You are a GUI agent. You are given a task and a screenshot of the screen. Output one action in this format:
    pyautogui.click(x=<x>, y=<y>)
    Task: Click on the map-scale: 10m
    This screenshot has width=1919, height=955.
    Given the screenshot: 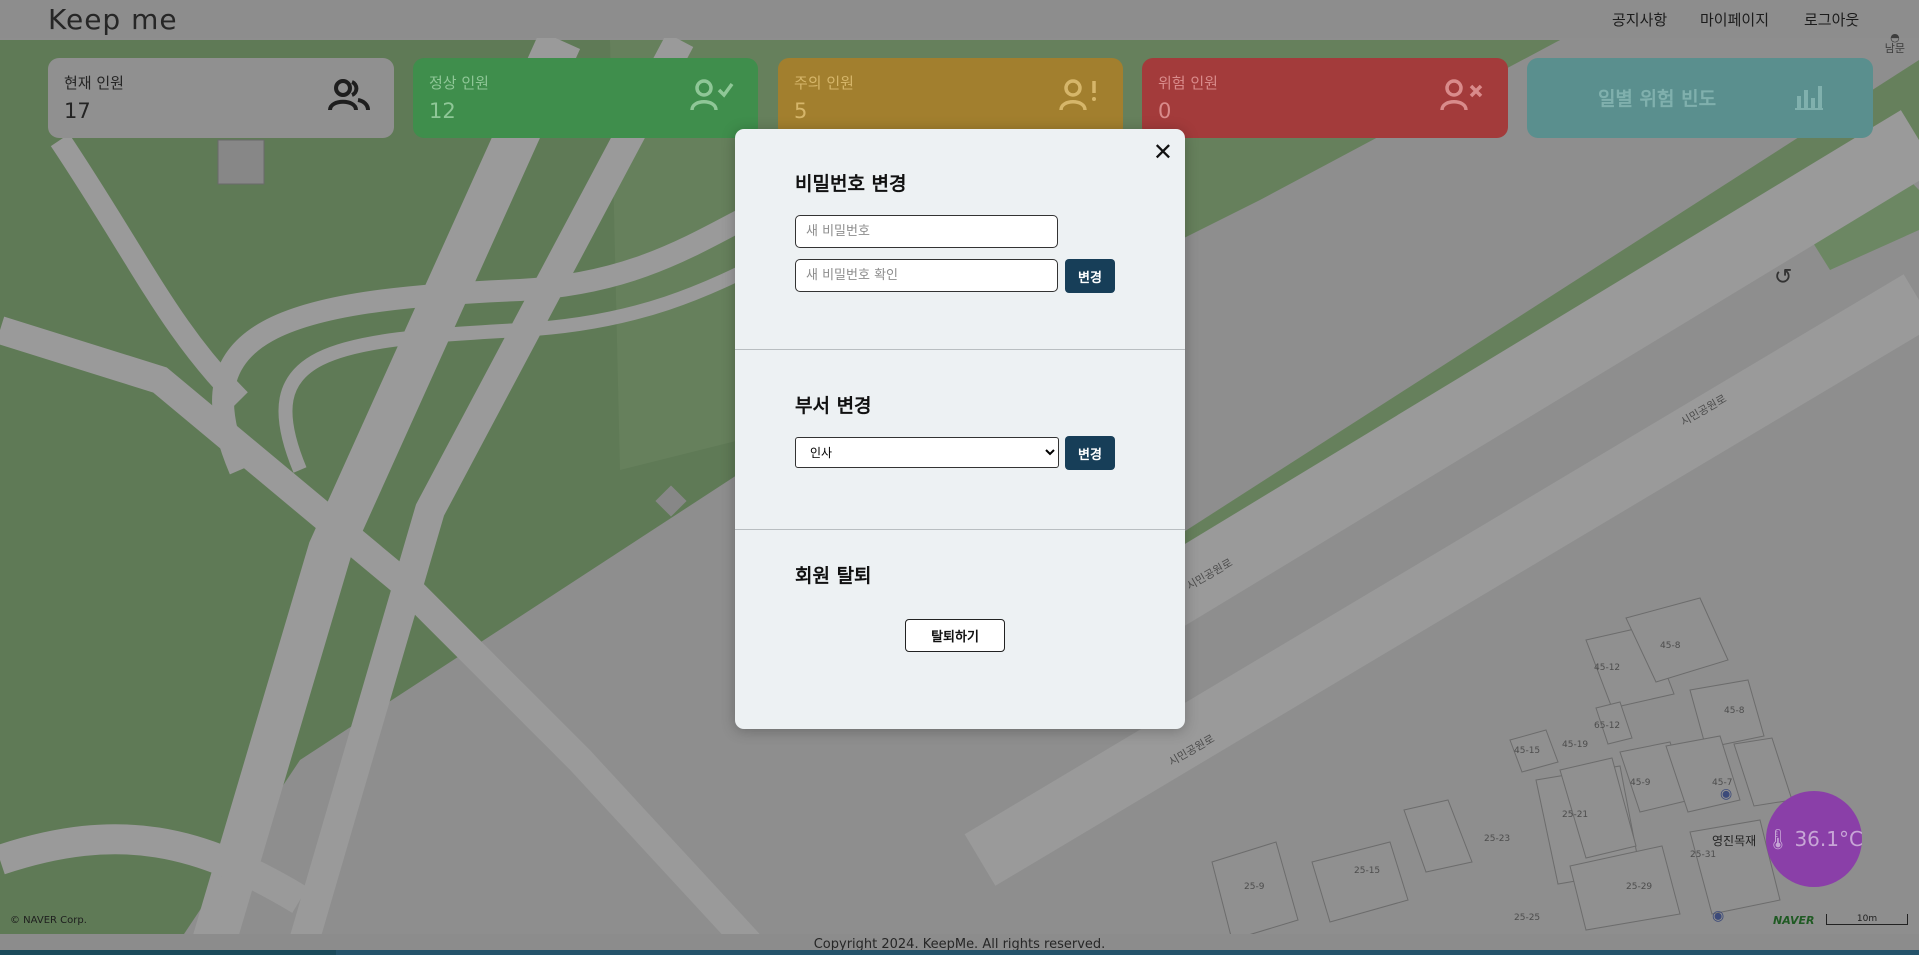 What is the action you would take?
    pyautogui.click(x=1867, y=919)
    